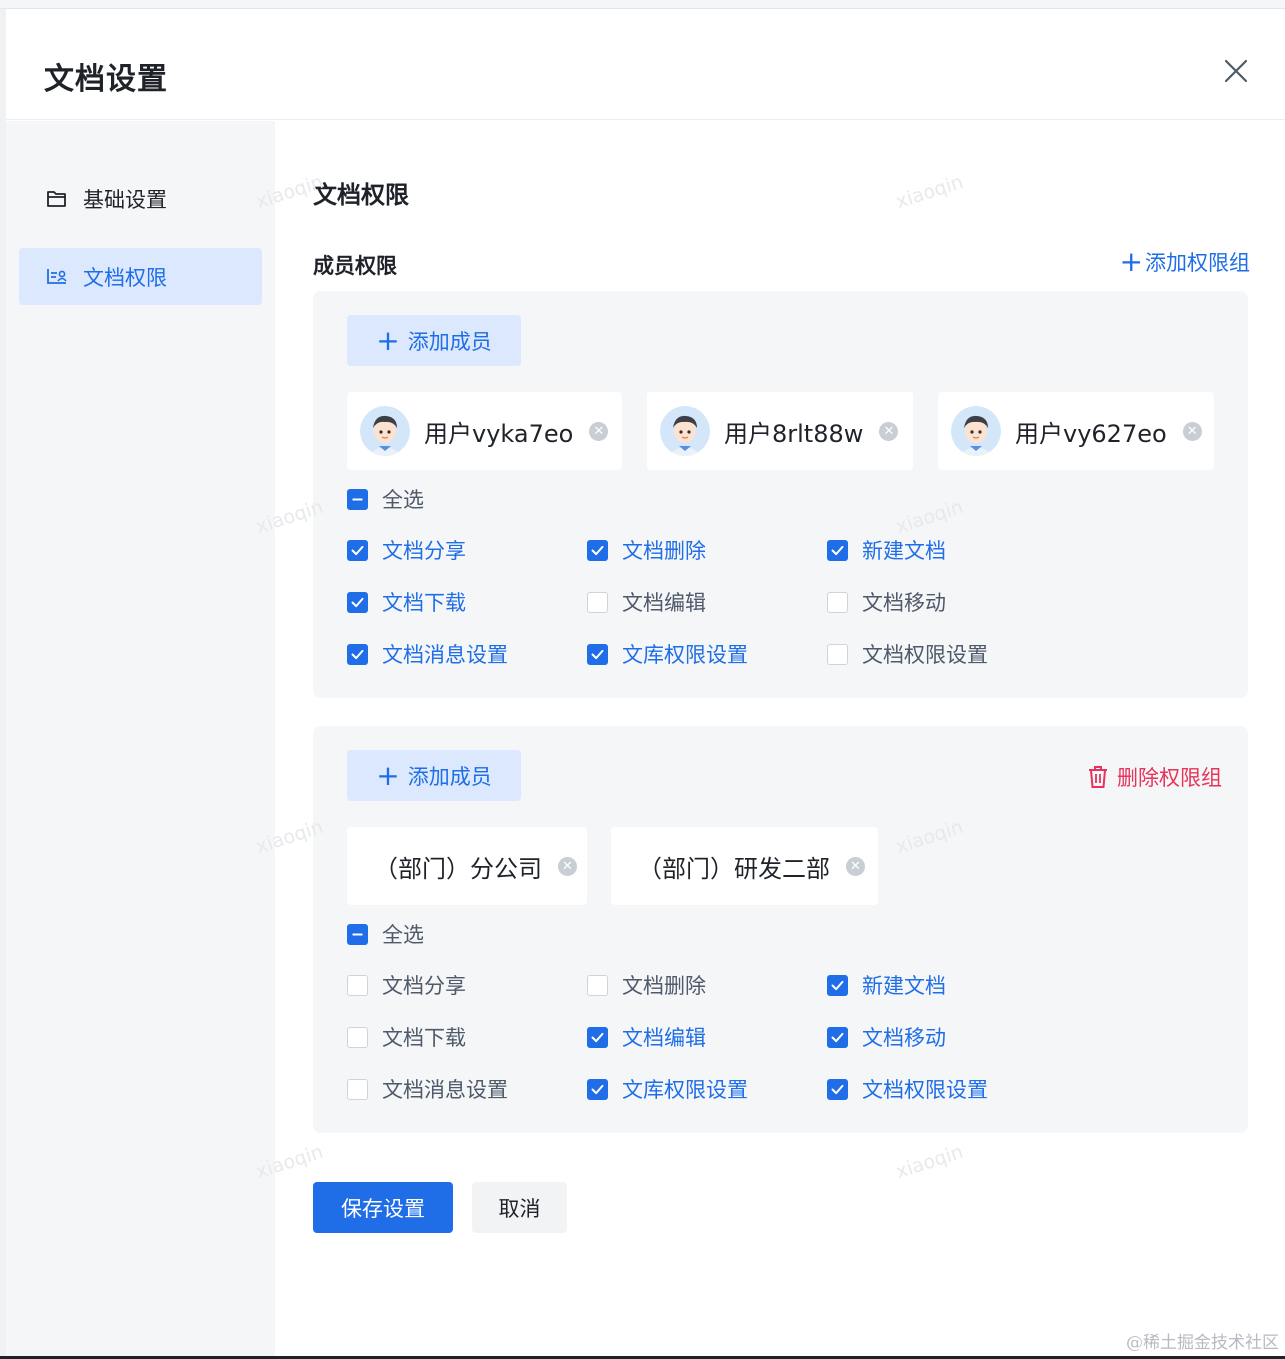  I want to click on close-button, so click(1236, 71).